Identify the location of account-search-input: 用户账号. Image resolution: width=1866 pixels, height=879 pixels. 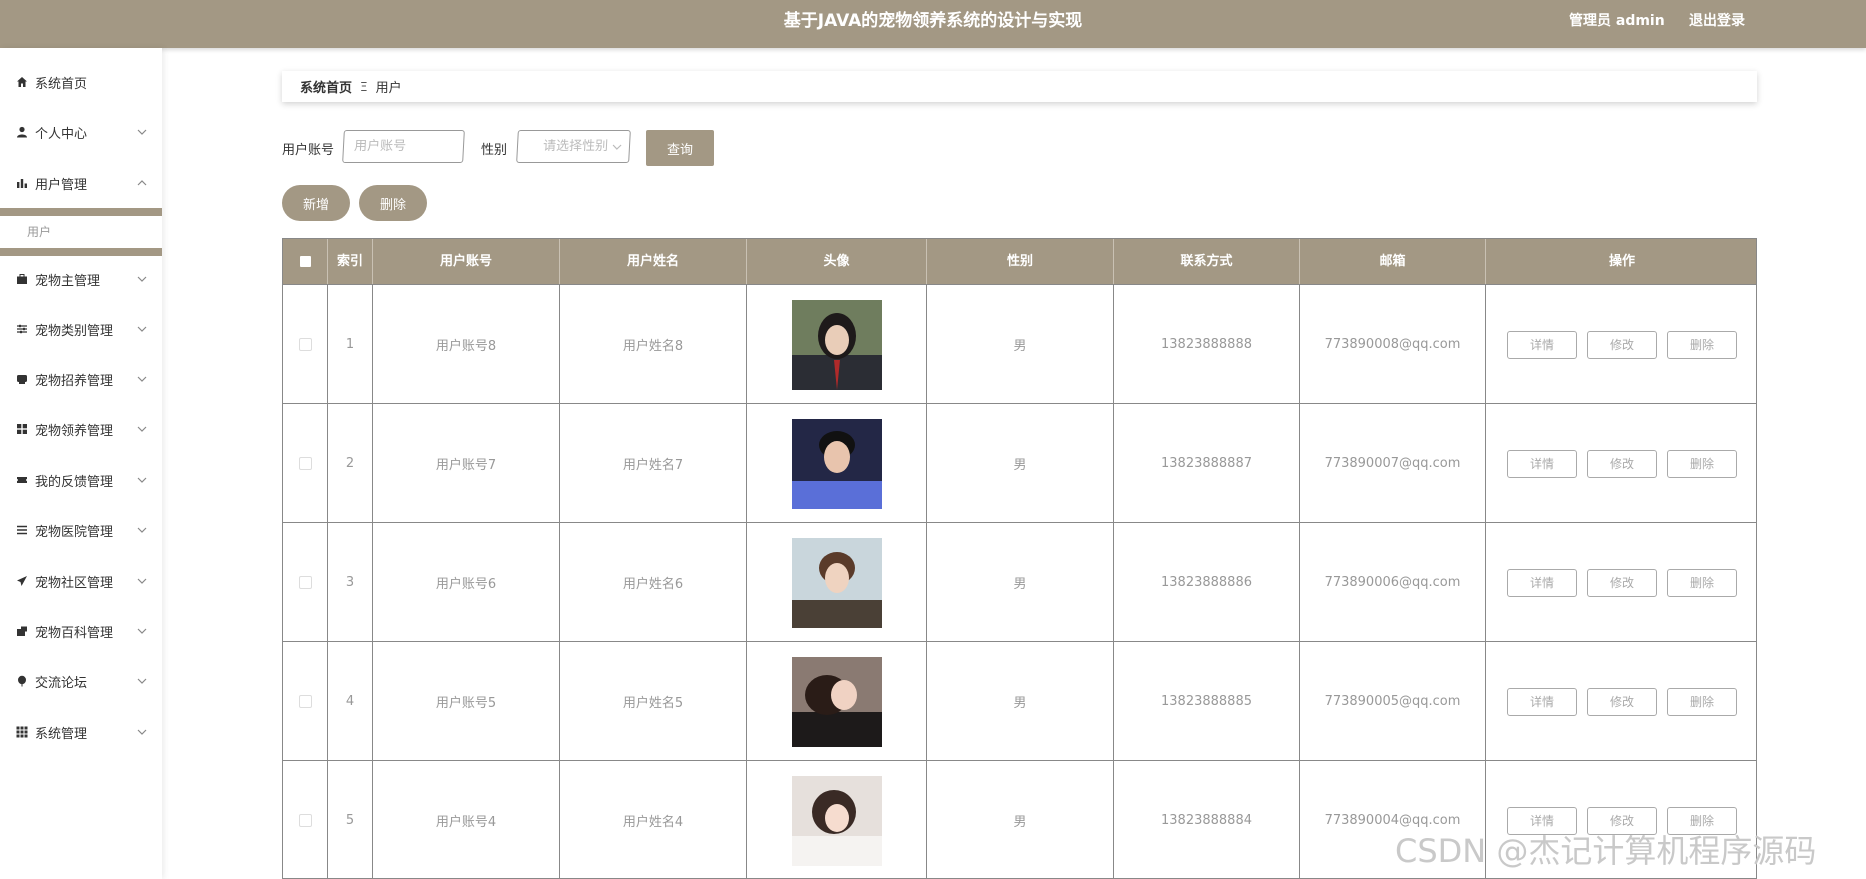
(403, 146).